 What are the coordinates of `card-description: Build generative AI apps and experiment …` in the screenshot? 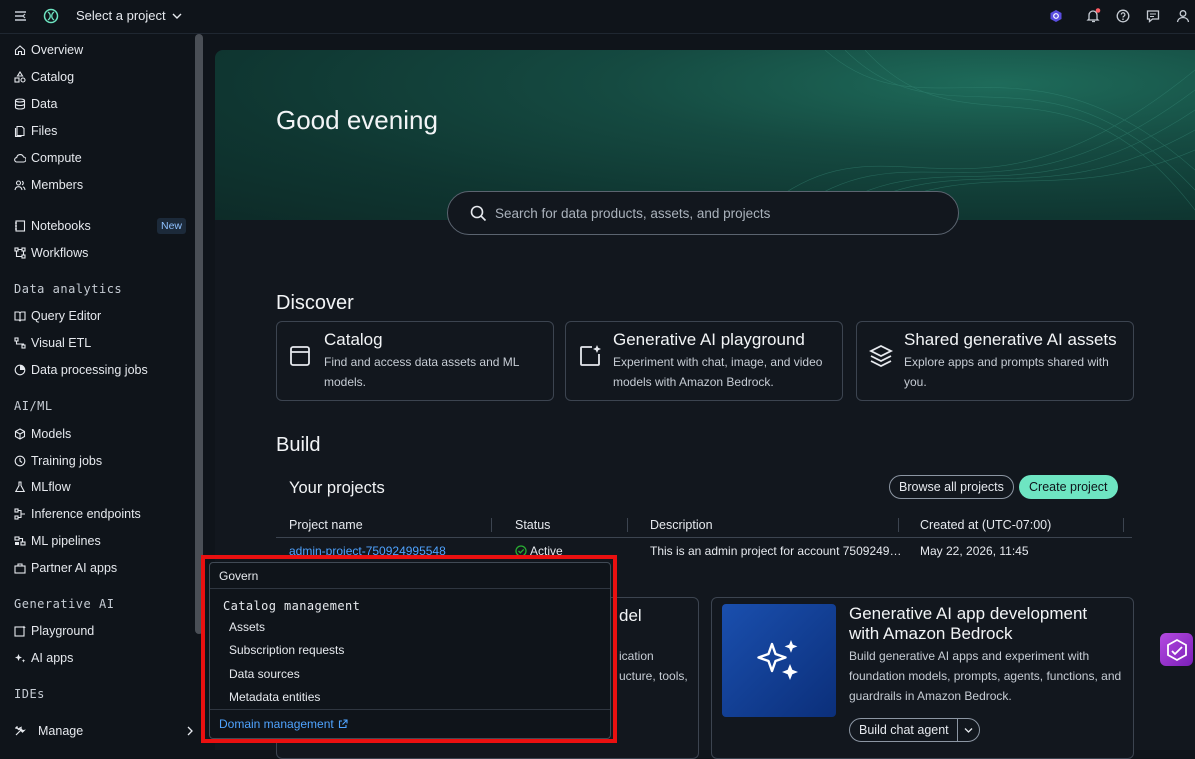 It's located at (985, 676).